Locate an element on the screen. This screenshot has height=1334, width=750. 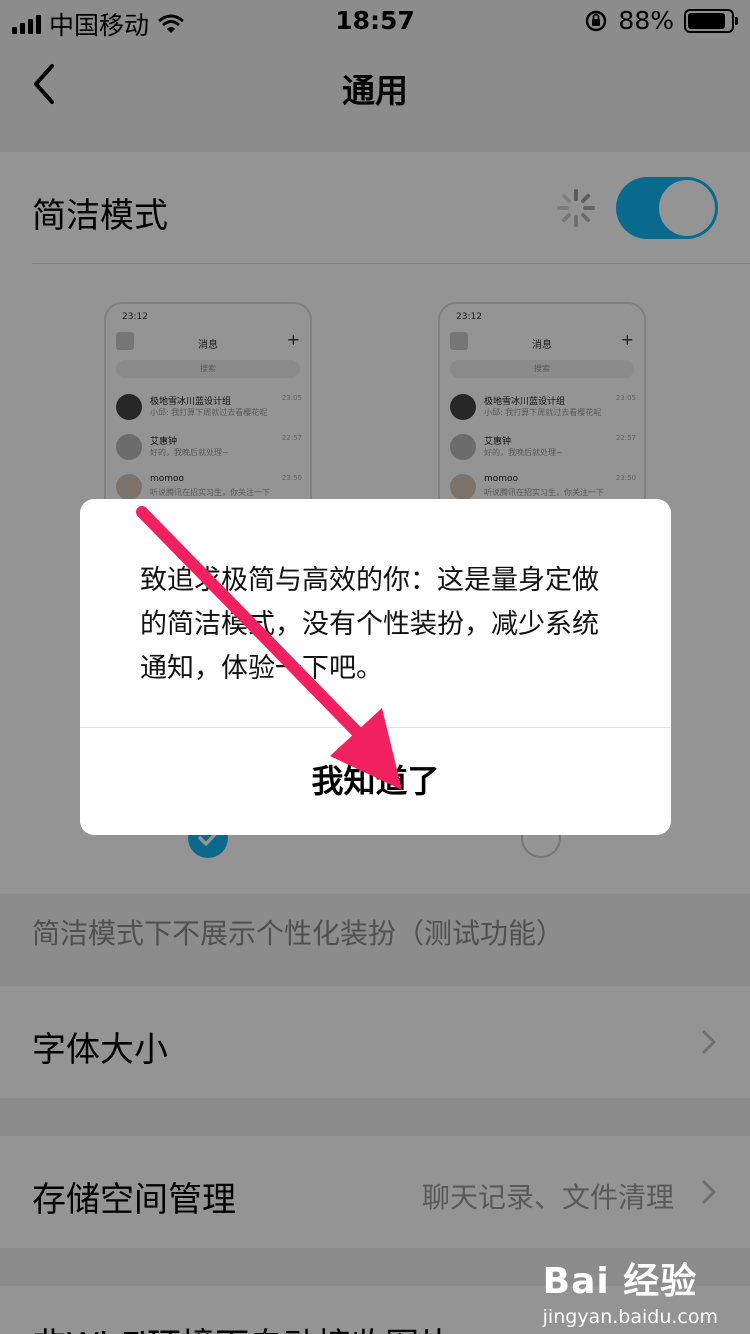
watermark-logo: Bai 经验 is located at coordinates (630, 1278).